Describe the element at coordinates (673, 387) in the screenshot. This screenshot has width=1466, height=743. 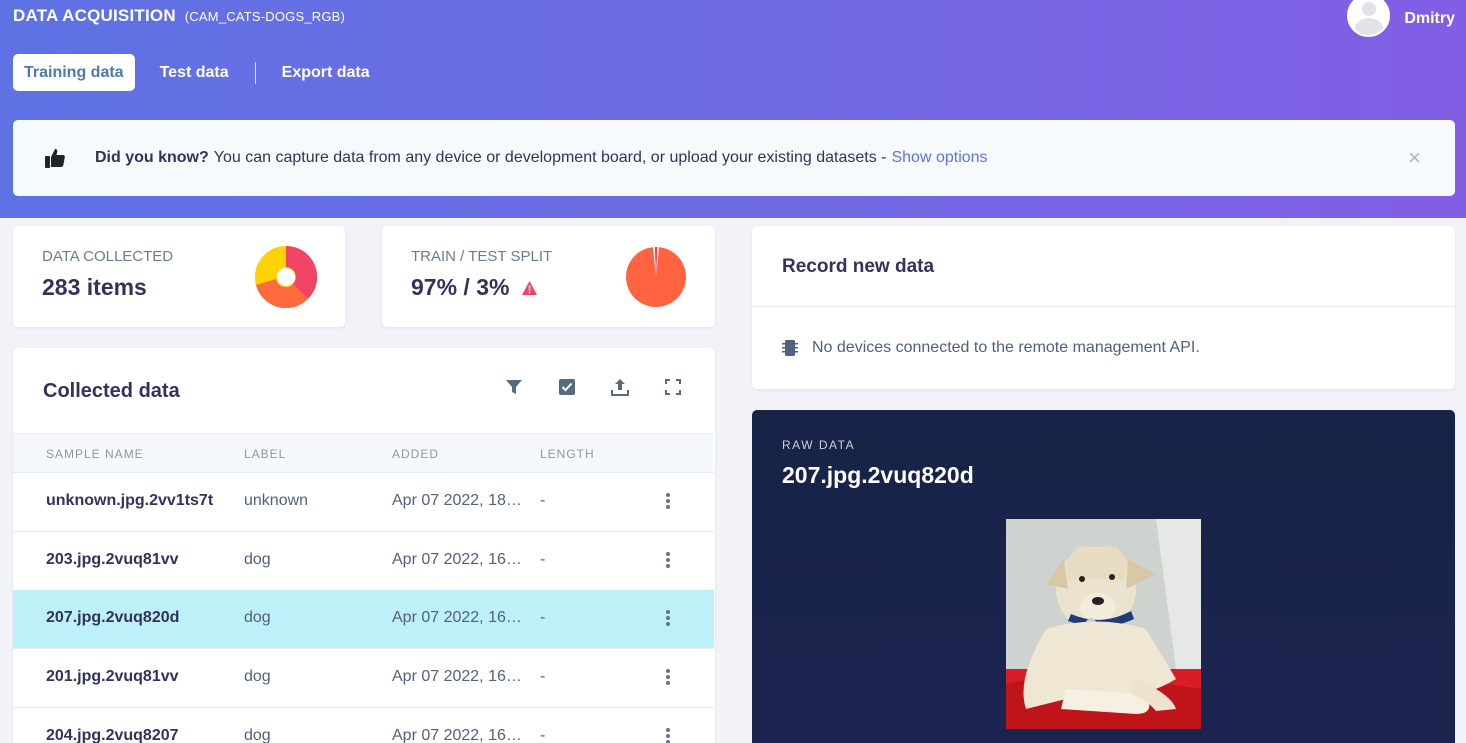
I see `fullscreen-icon` at that location.